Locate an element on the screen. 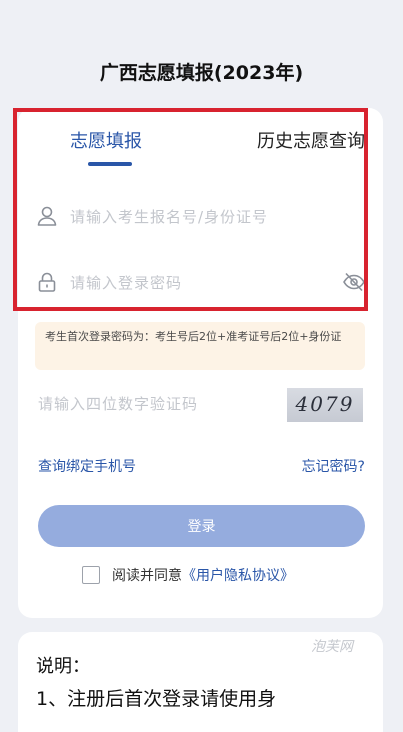  page-title: 广西志愿填报(2023年) is located at coordinates (201, 73).